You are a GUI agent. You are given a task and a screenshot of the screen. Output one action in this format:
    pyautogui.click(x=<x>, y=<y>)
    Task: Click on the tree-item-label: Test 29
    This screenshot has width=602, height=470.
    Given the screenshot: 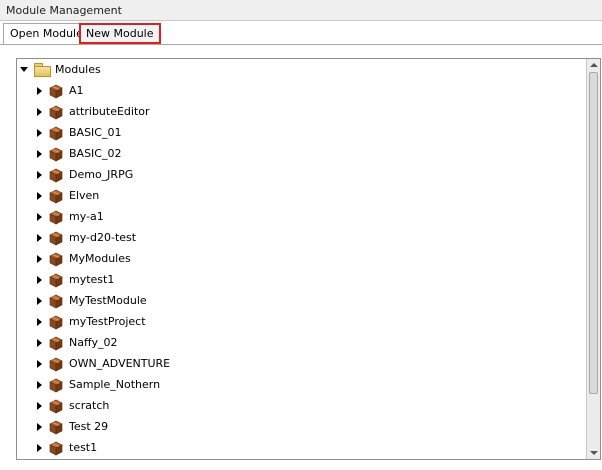 What is the action you would take?
    pyautogui.click(x=89, y=426)
    